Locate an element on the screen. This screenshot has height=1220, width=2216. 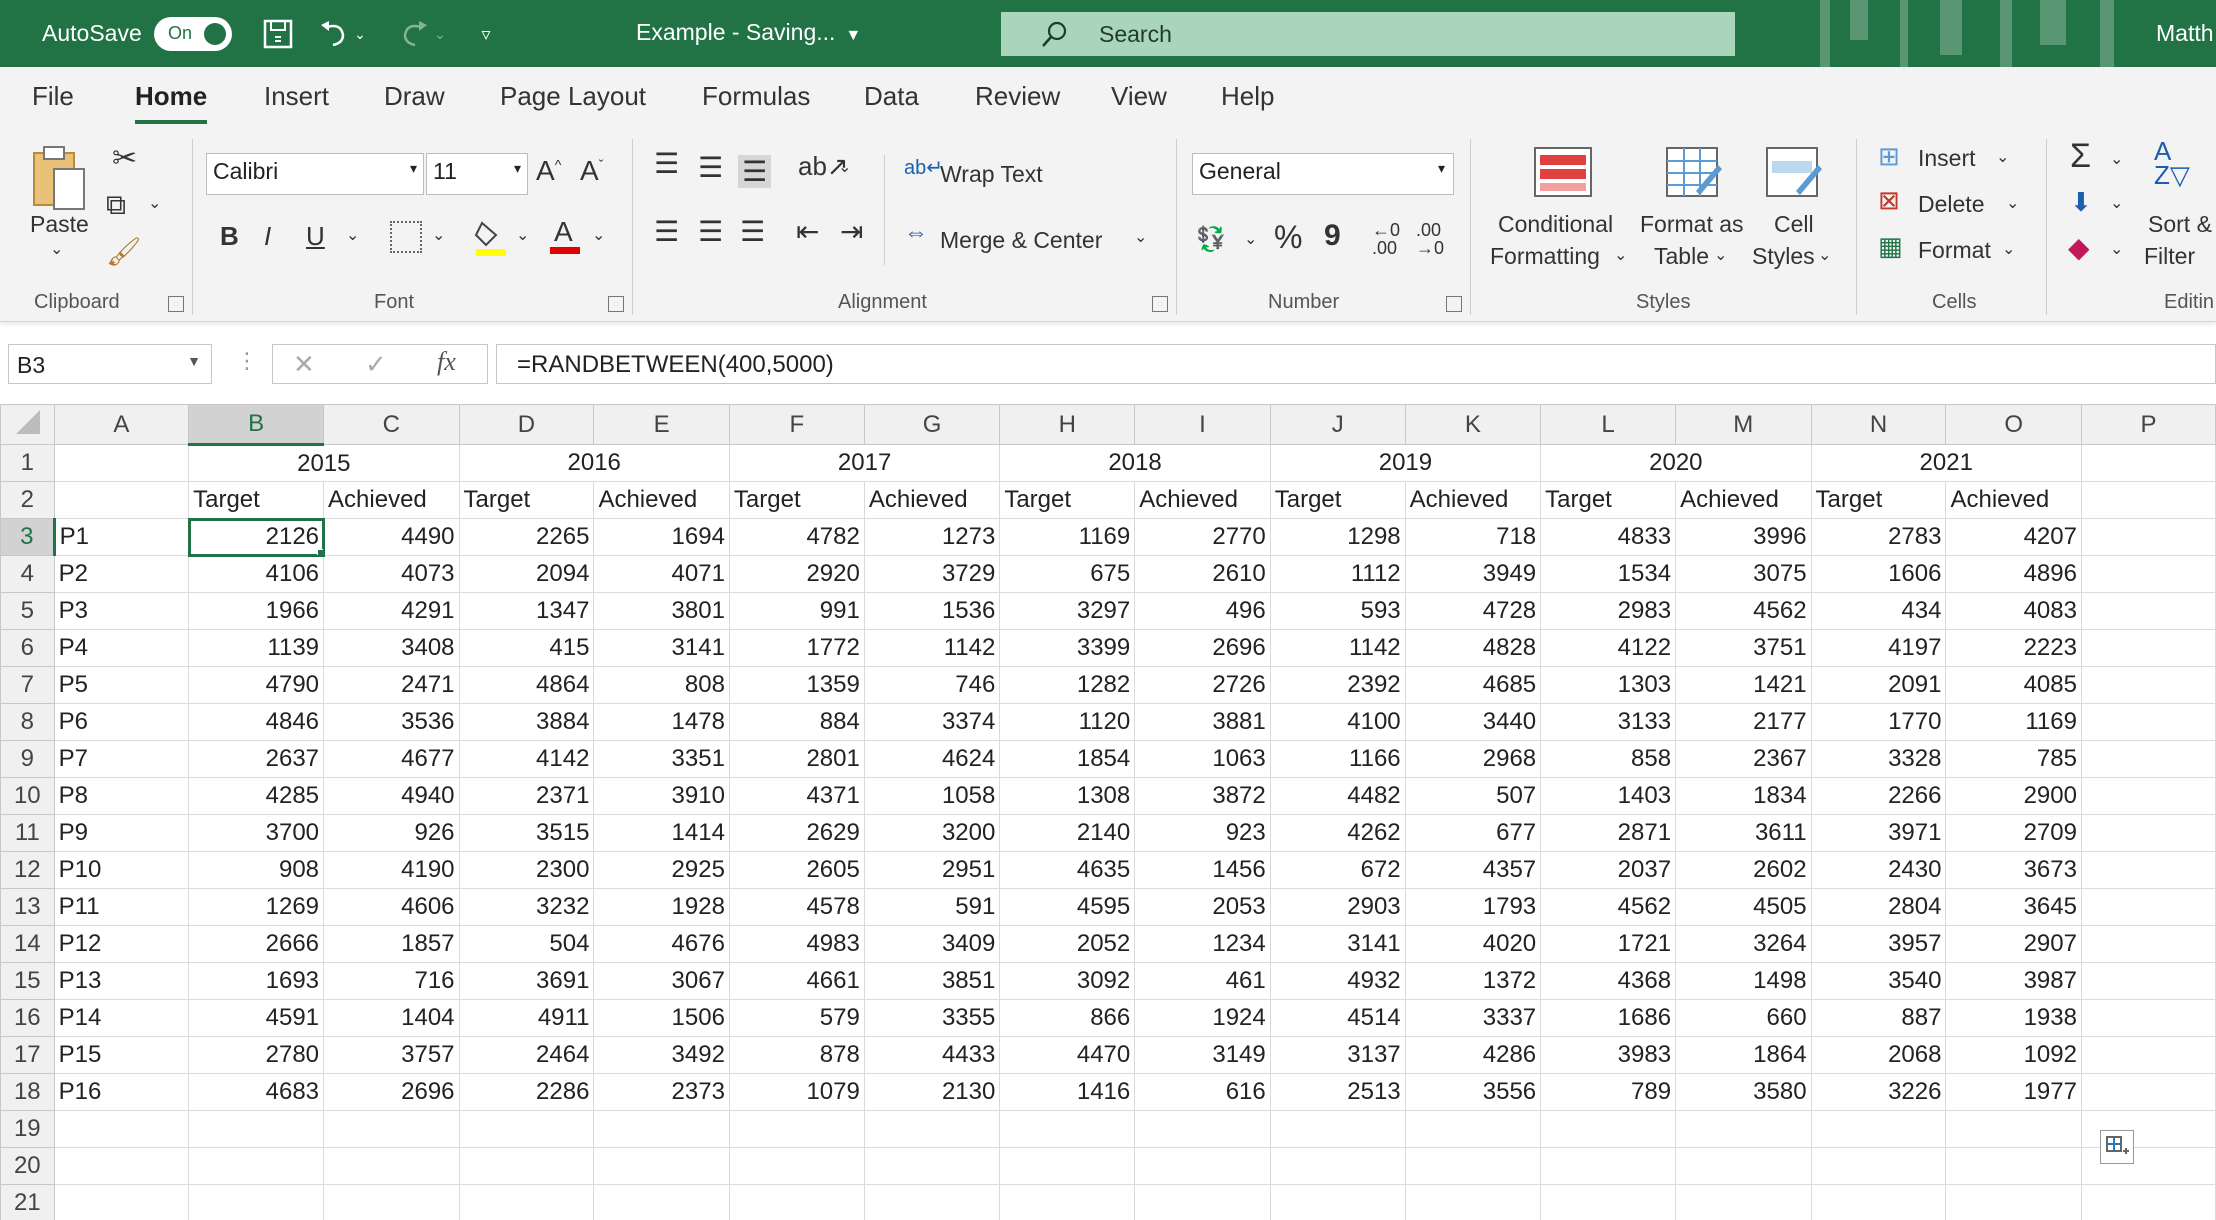
active-cell: 2126 is located at coordinates (256, 537).